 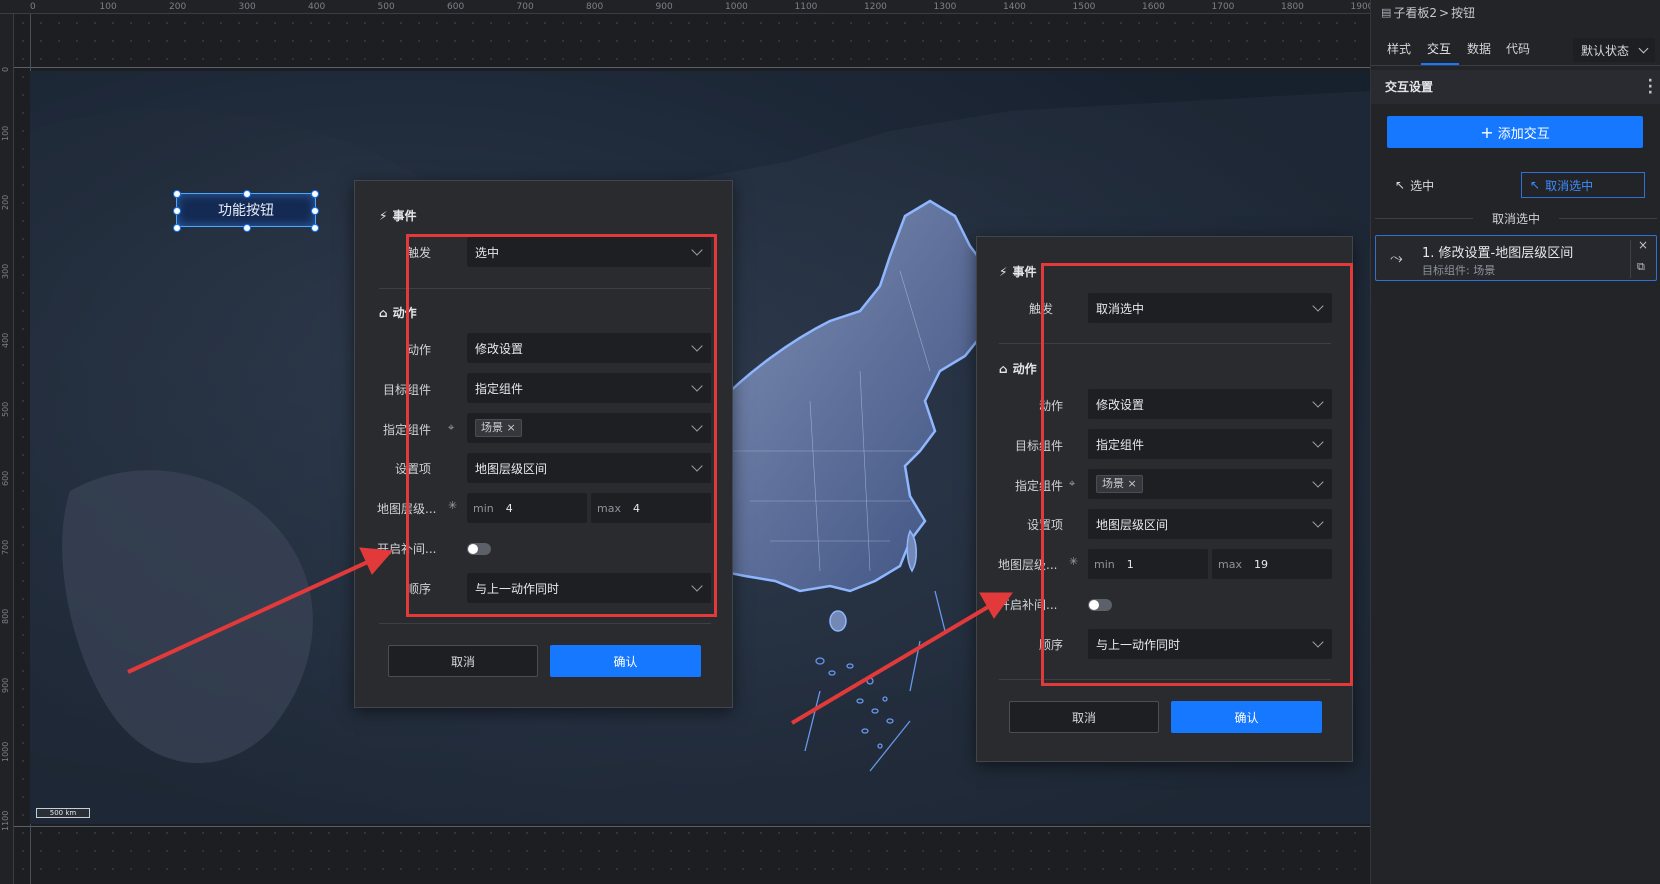 What do you see at coordinates (1643, 245) in the screenshot?
I see `close-icon: ×` at bounding box center [1643, 245].